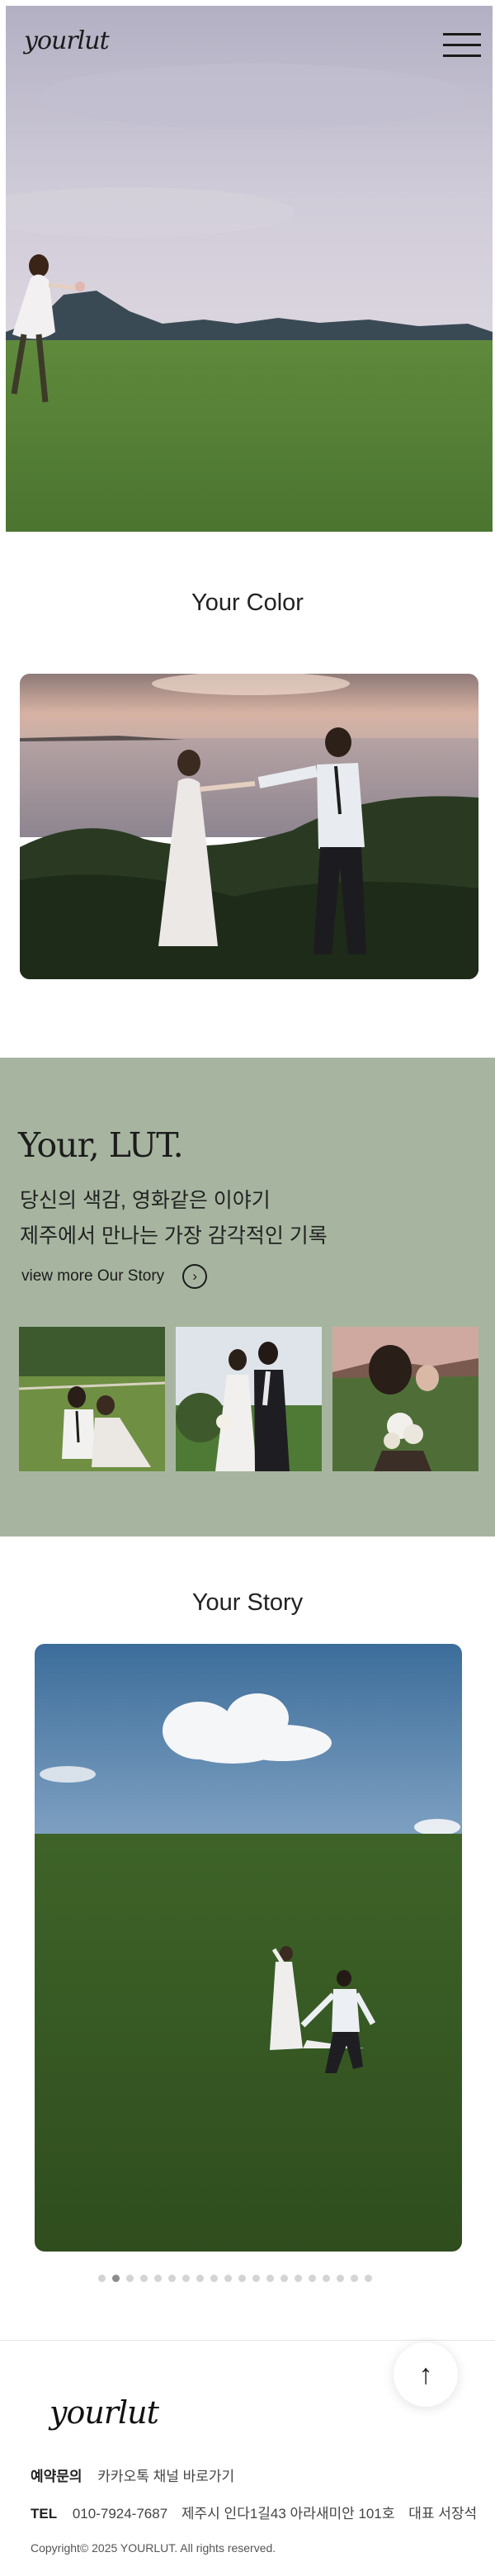  I want to click on lut-tagline-2: 제주에서 만나는 가장 감각적인 기록, so click(174, 1236).